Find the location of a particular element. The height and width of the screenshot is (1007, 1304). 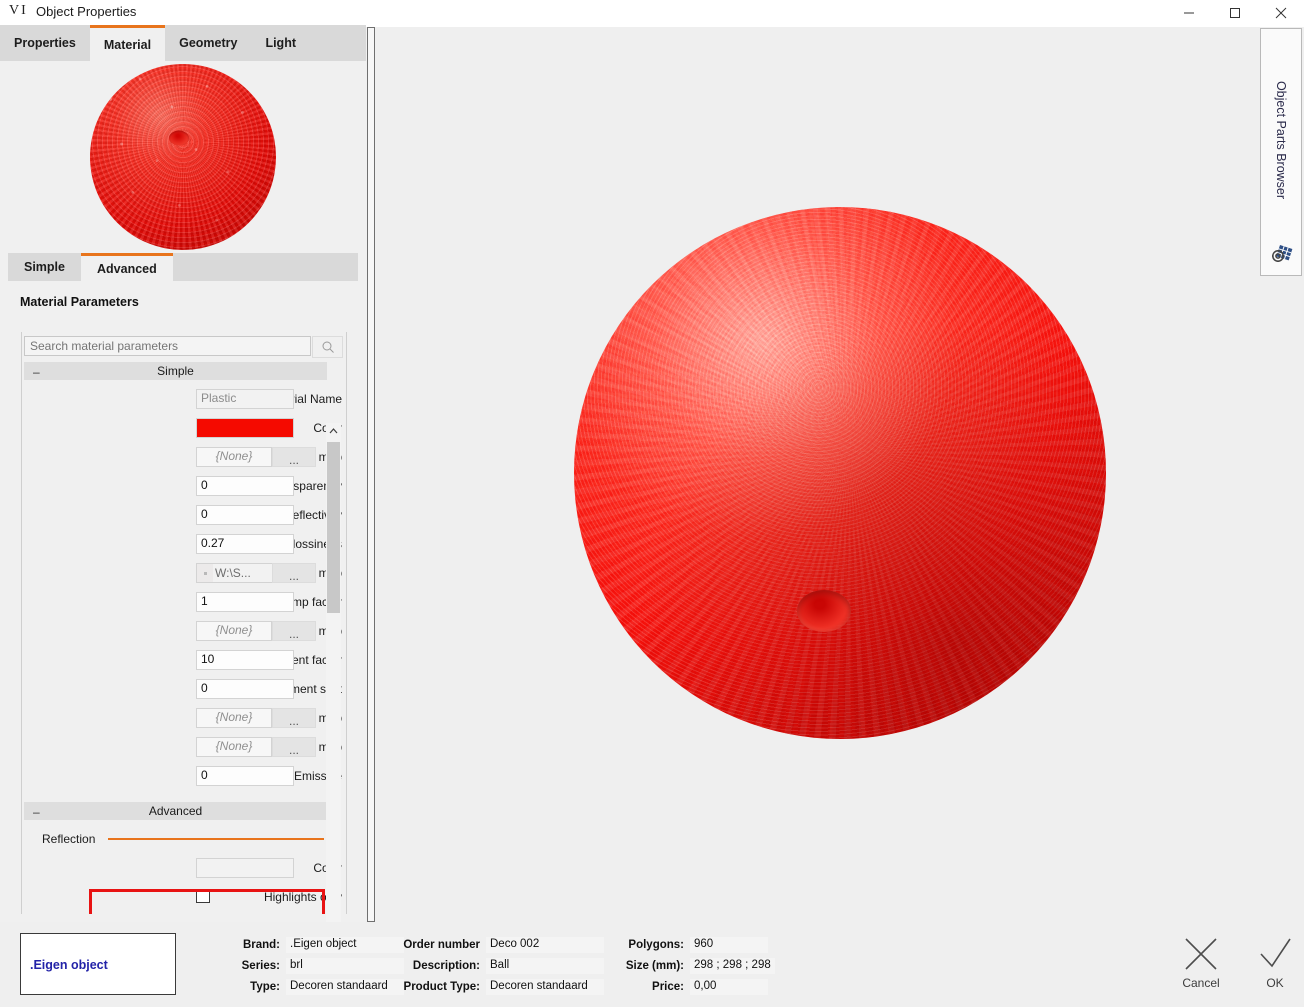

param-input: Plastic is located at coordinates (245, 399).